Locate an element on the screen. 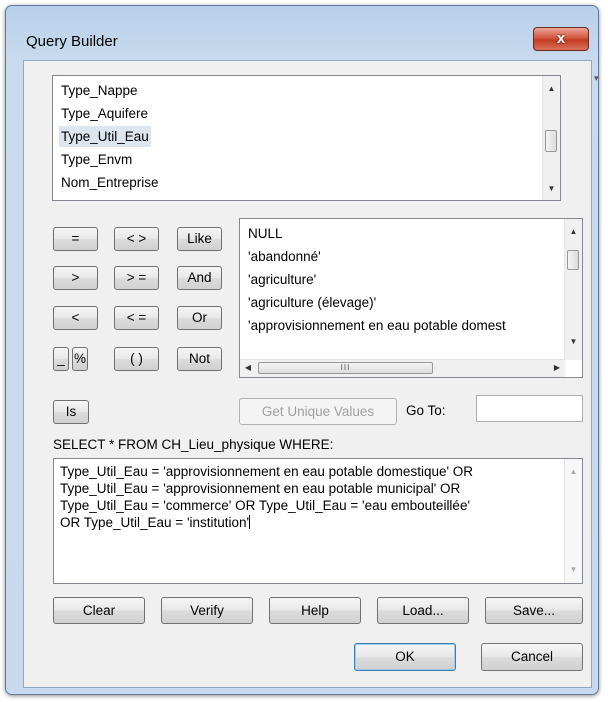  goto-input is located at coordinates (529, 408).